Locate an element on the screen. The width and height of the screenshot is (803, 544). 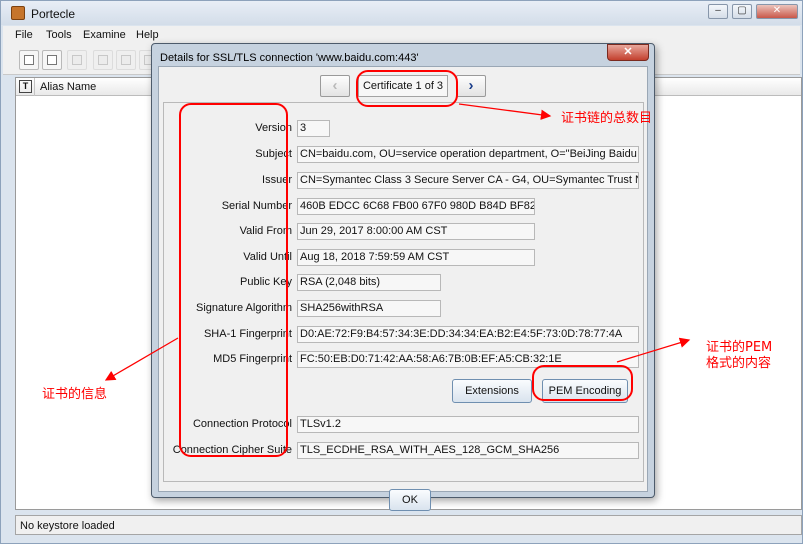
version-field: 3 is located at coordinates (313, 128).